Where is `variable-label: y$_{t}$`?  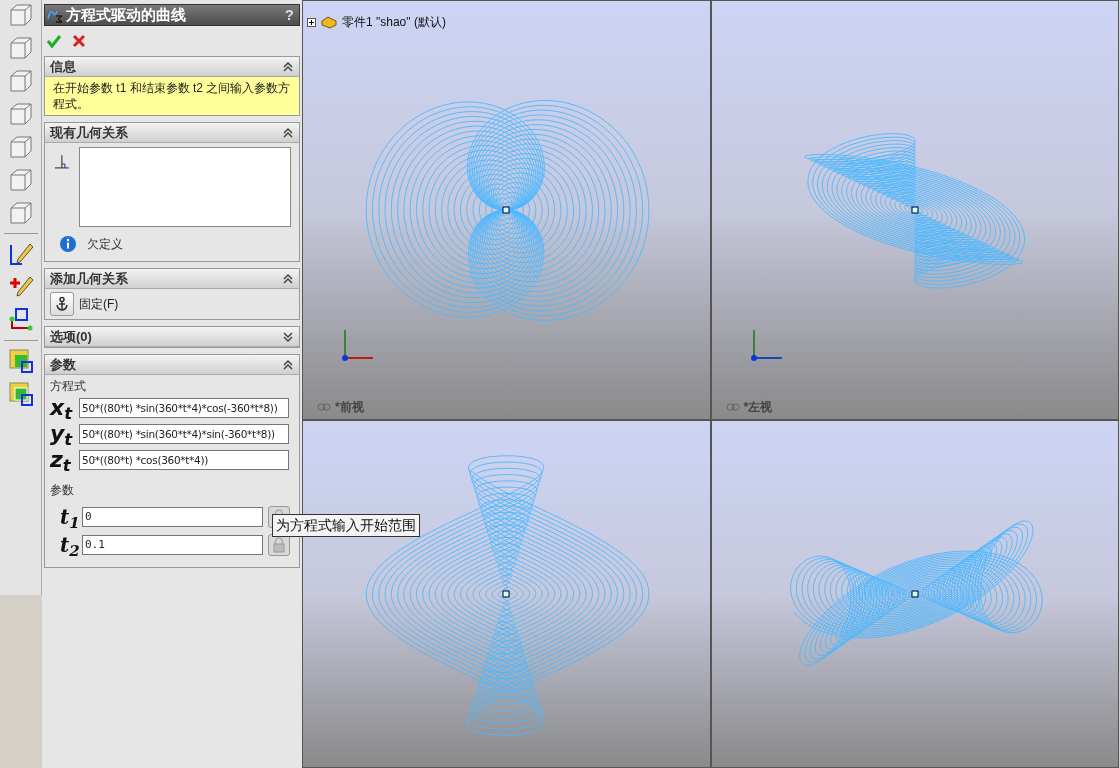 variable-label: y$_{t}$ is located at coordinates (62, 434).